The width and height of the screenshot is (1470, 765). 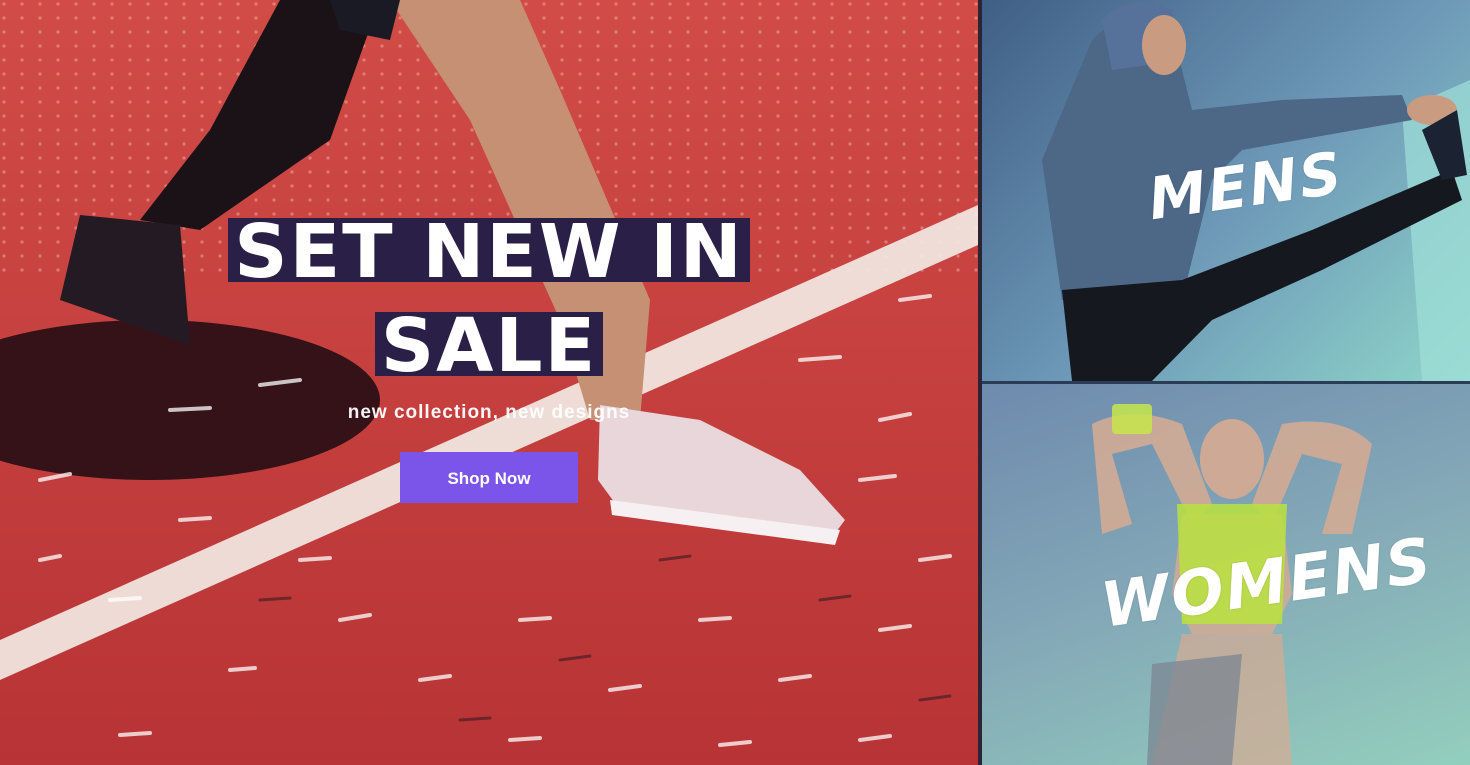 I want to click on shop-now-button: Shop Now, so click(x=489, y=477).